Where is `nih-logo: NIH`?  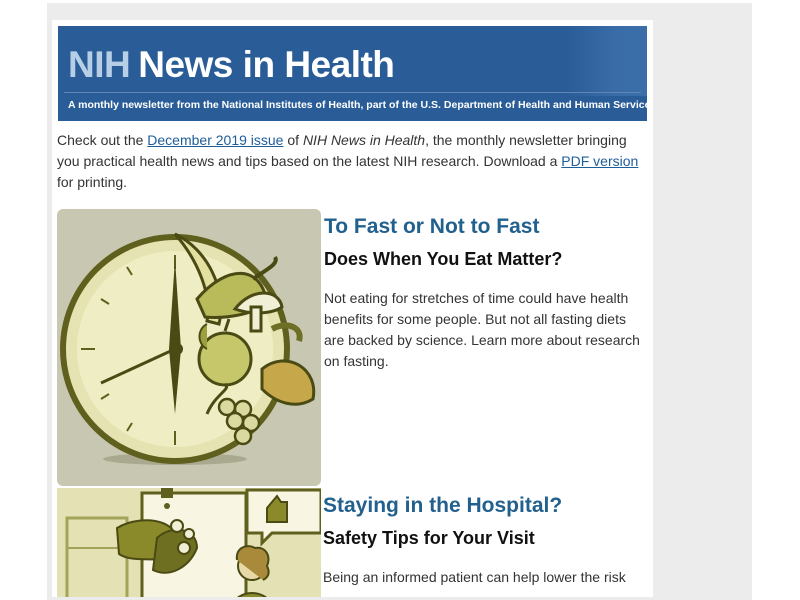 nih-logo: NIH is located at coordinates (99, 64).